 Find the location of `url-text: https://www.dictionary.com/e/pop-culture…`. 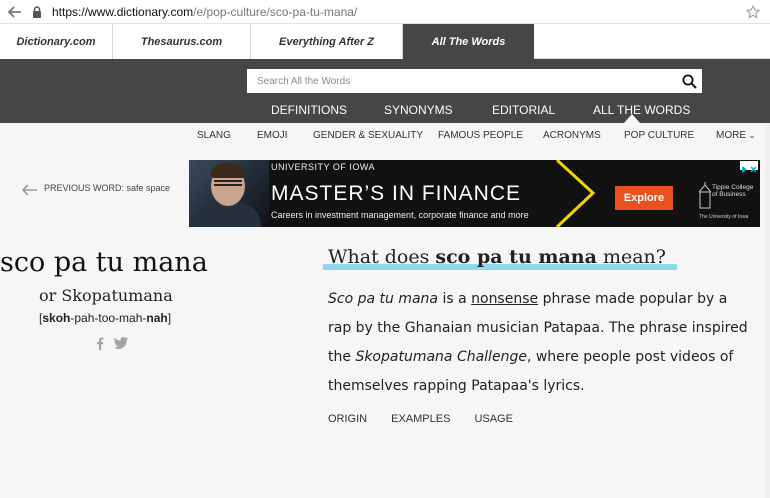

url-text: https://www.dictionary.com/e/pop-culture… is located at coordinates (200, 12).